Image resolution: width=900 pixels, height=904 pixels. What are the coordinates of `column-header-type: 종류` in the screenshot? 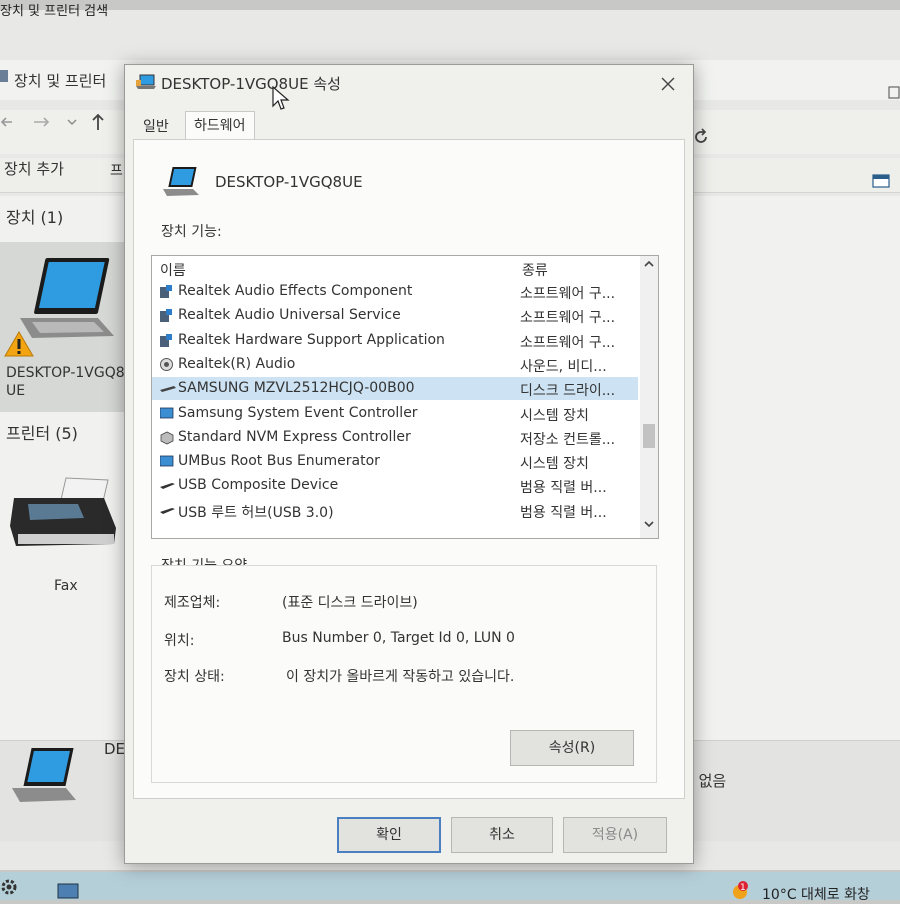 It's located at (535, 270).